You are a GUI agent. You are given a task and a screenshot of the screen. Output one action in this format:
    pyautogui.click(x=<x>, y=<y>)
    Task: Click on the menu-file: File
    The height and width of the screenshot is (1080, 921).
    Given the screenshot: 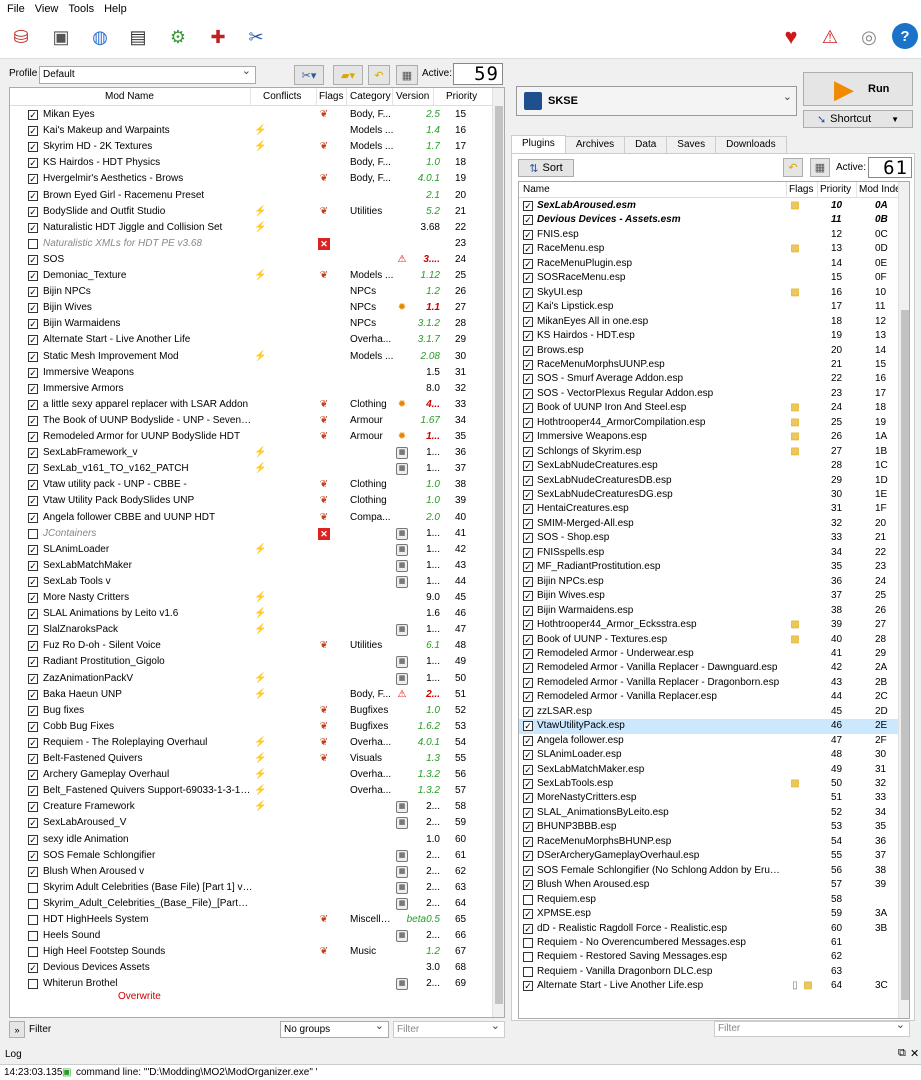 What is the action you would take?
    pyautogui.click(x=17, y=9)
    